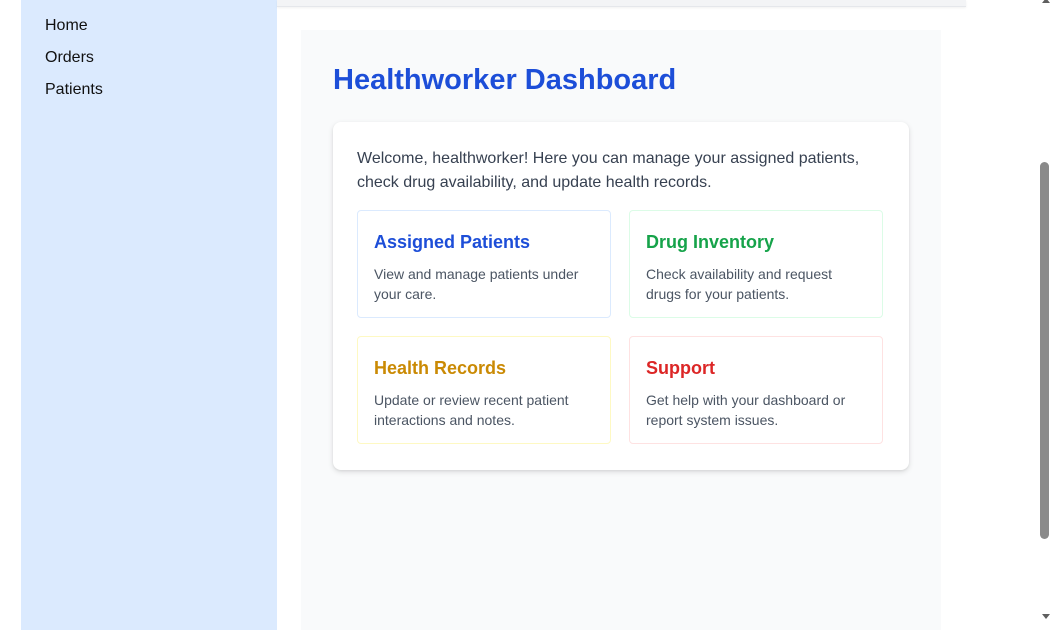 This screenshot has width=1055, height=630. I want to click on card-title: Assigned Patients, so click(452, 242).